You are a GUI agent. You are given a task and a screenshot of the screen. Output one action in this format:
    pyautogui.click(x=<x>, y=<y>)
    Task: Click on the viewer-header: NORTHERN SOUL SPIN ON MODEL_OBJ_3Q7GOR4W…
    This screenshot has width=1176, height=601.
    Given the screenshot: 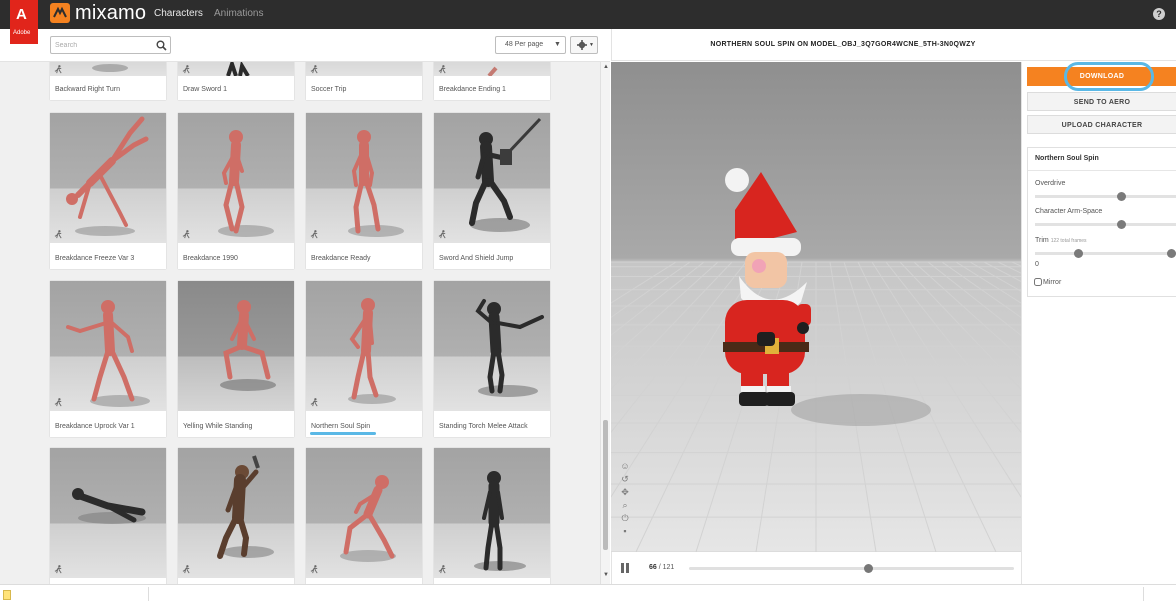 What is the action you would take?
    pyautogui.click(x=893, y=45)
    